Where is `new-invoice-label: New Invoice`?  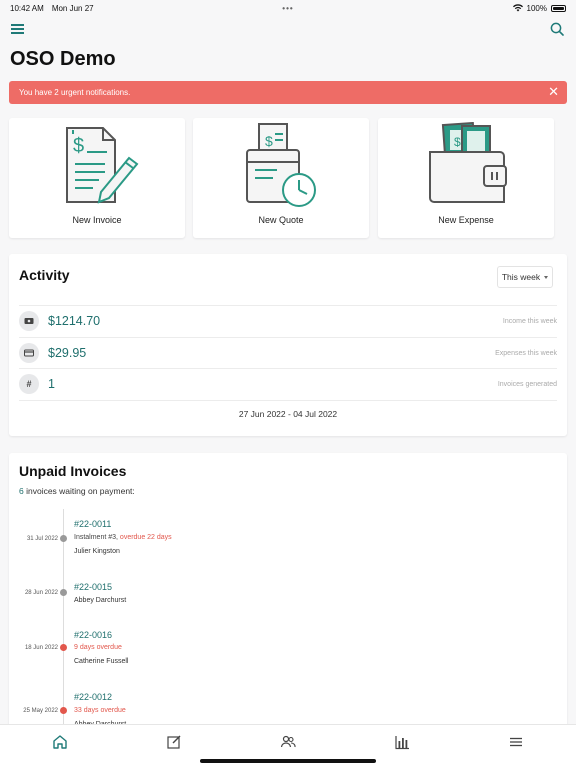 new-invoice-label: New Invoice is located at coordinates (97, 220).